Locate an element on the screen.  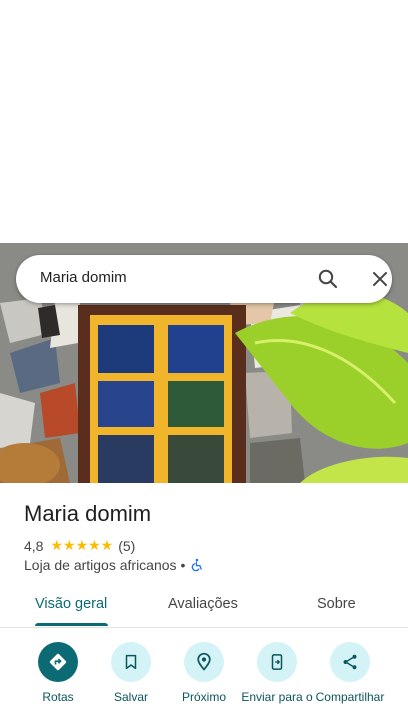
tab-overview: Visão geral is located at coordinates (71, 604).